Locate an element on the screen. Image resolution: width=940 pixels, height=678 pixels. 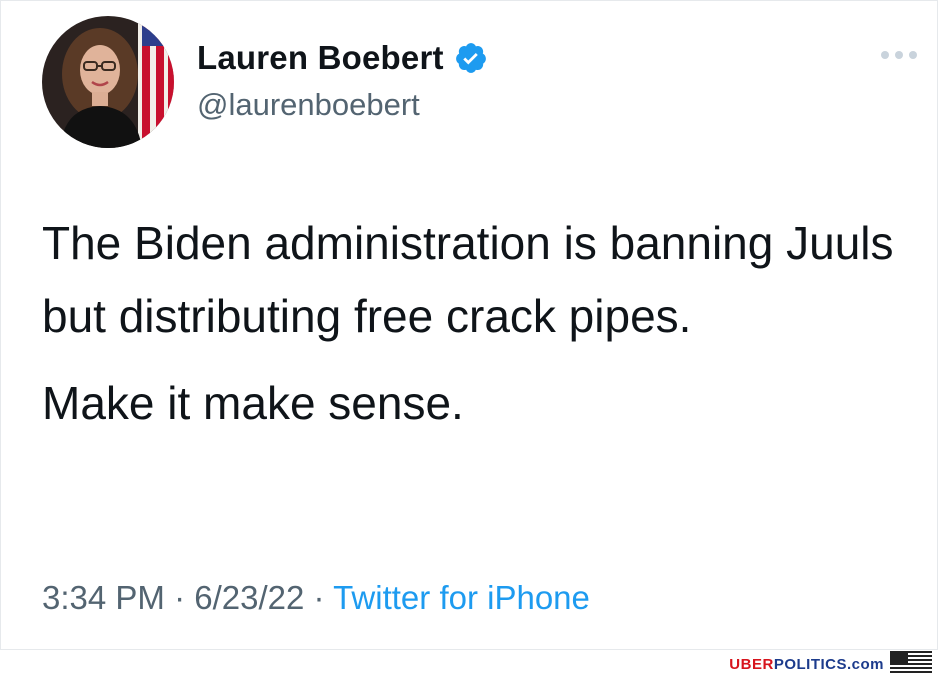
avatar-photo-icon is located at coordinates (108, 82).